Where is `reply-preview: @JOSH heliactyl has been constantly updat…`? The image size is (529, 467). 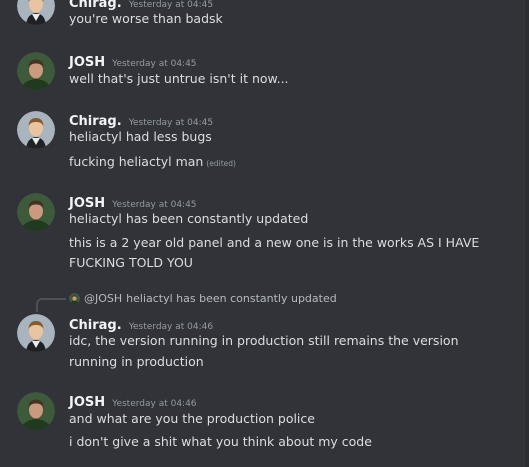 reply-preview: @JOSH heliactyl has been constantly updat… is located at coordinates (203, 300).